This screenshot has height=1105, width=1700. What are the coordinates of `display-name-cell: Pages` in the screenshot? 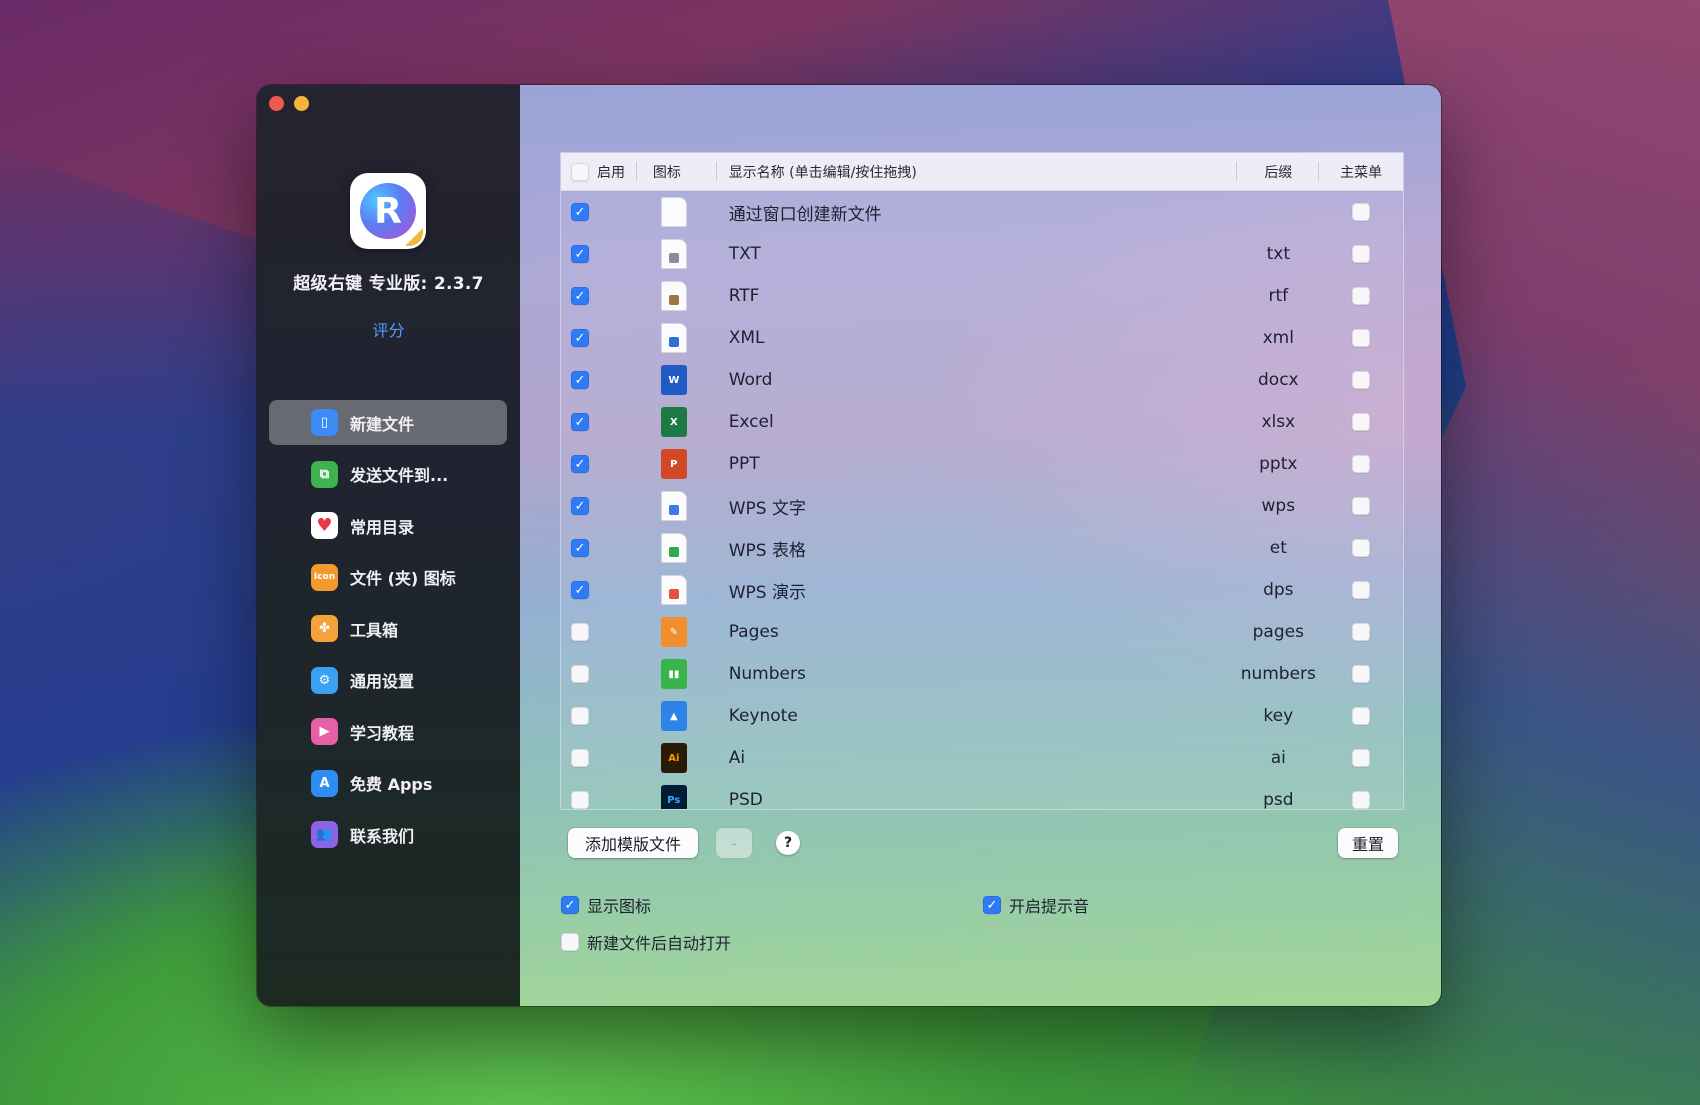 It's located at (977, 632).